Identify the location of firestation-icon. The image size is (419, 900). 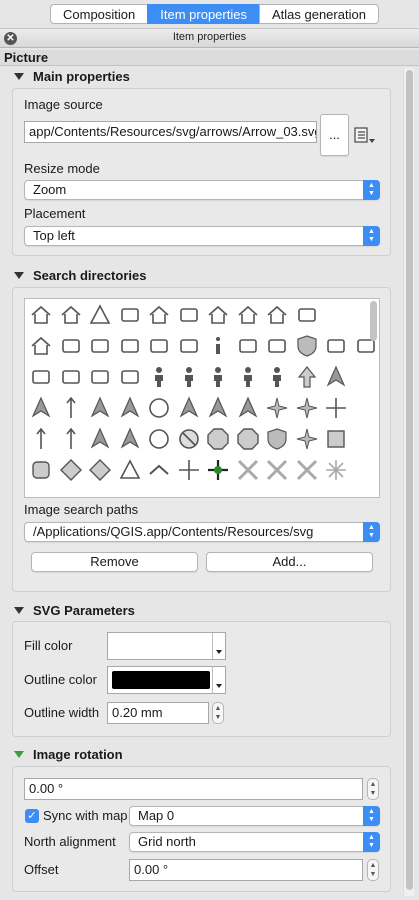
(130, 346).